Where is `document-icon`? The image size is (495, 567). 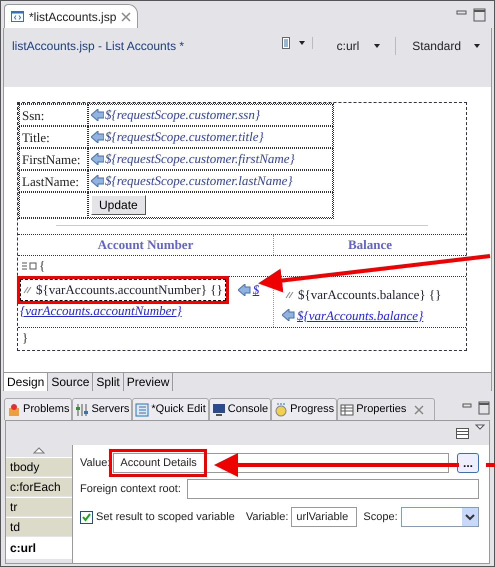
document-icon is located at coordinates (286, 43).